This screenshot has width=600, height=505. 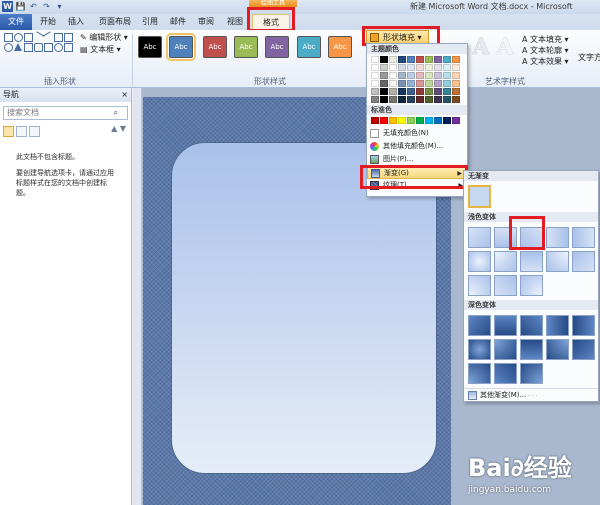 I want to click on redo-icon: ↷, so click(x=46, y=6).